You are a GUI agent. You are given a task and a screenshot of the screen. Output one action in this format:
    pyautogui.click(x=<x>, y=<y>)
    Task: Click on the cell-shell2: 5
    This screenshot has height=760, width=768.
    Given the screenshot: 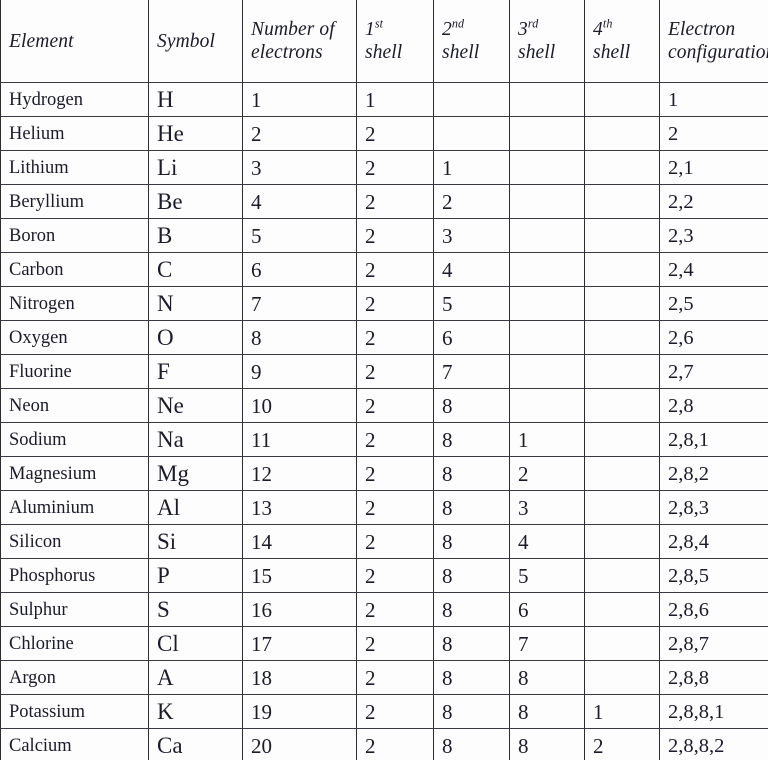 What is the action you would take?
    pyautogui.click(x=471, y=303)
    